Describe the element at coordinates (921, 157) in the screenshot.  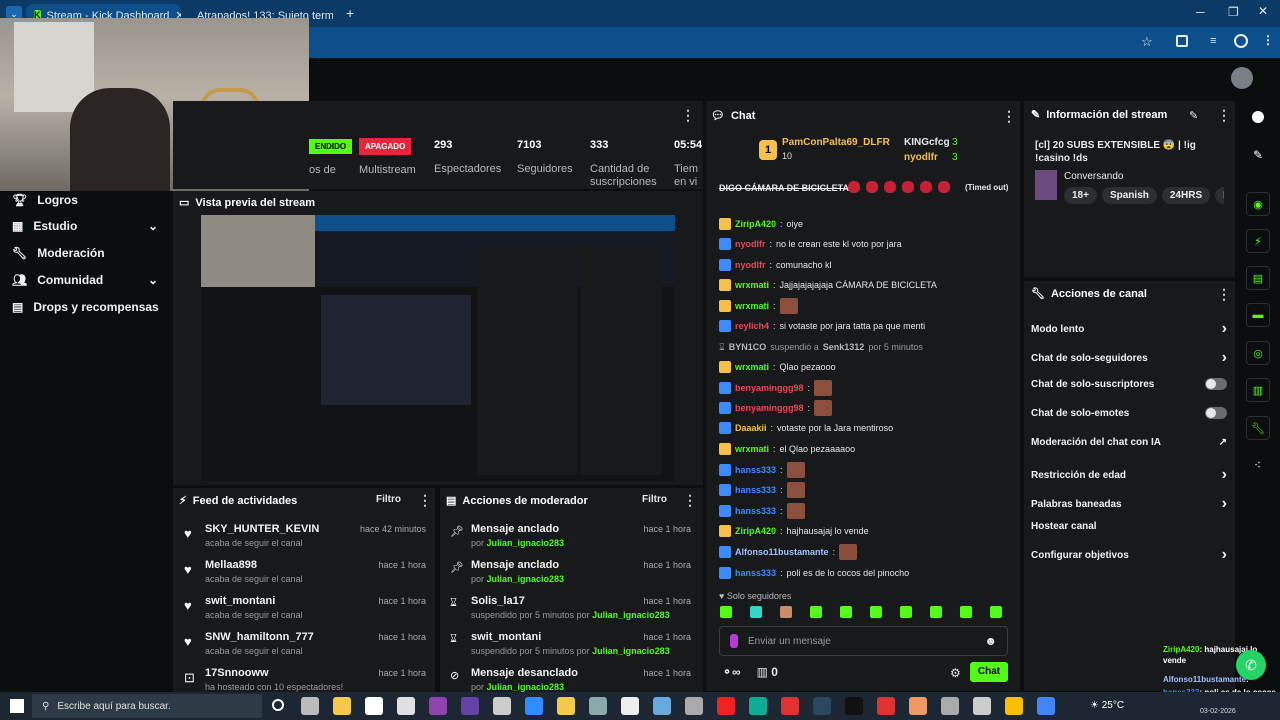
I see `gifter-3-name: nyodlfr` at that location.